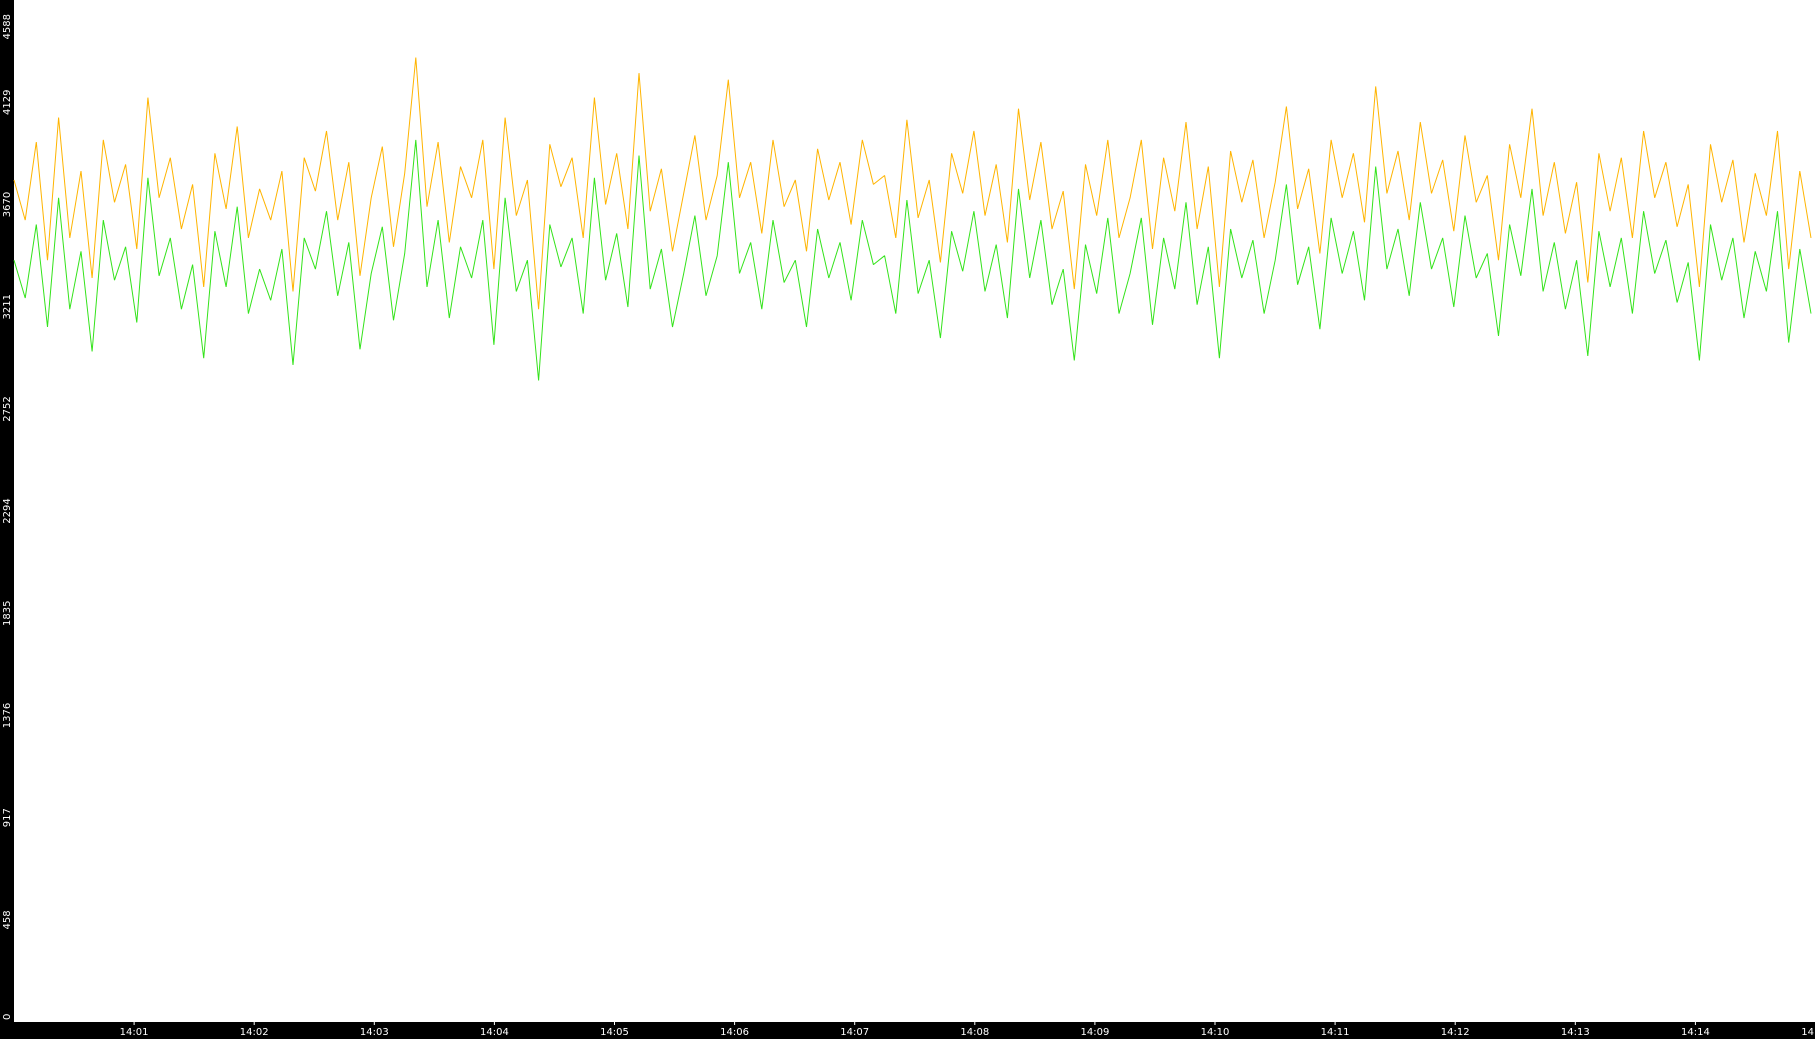 The height and width of the screenshot is (1039, 1815). I want to click on y-tick-label: 4129, so click(7, 102).